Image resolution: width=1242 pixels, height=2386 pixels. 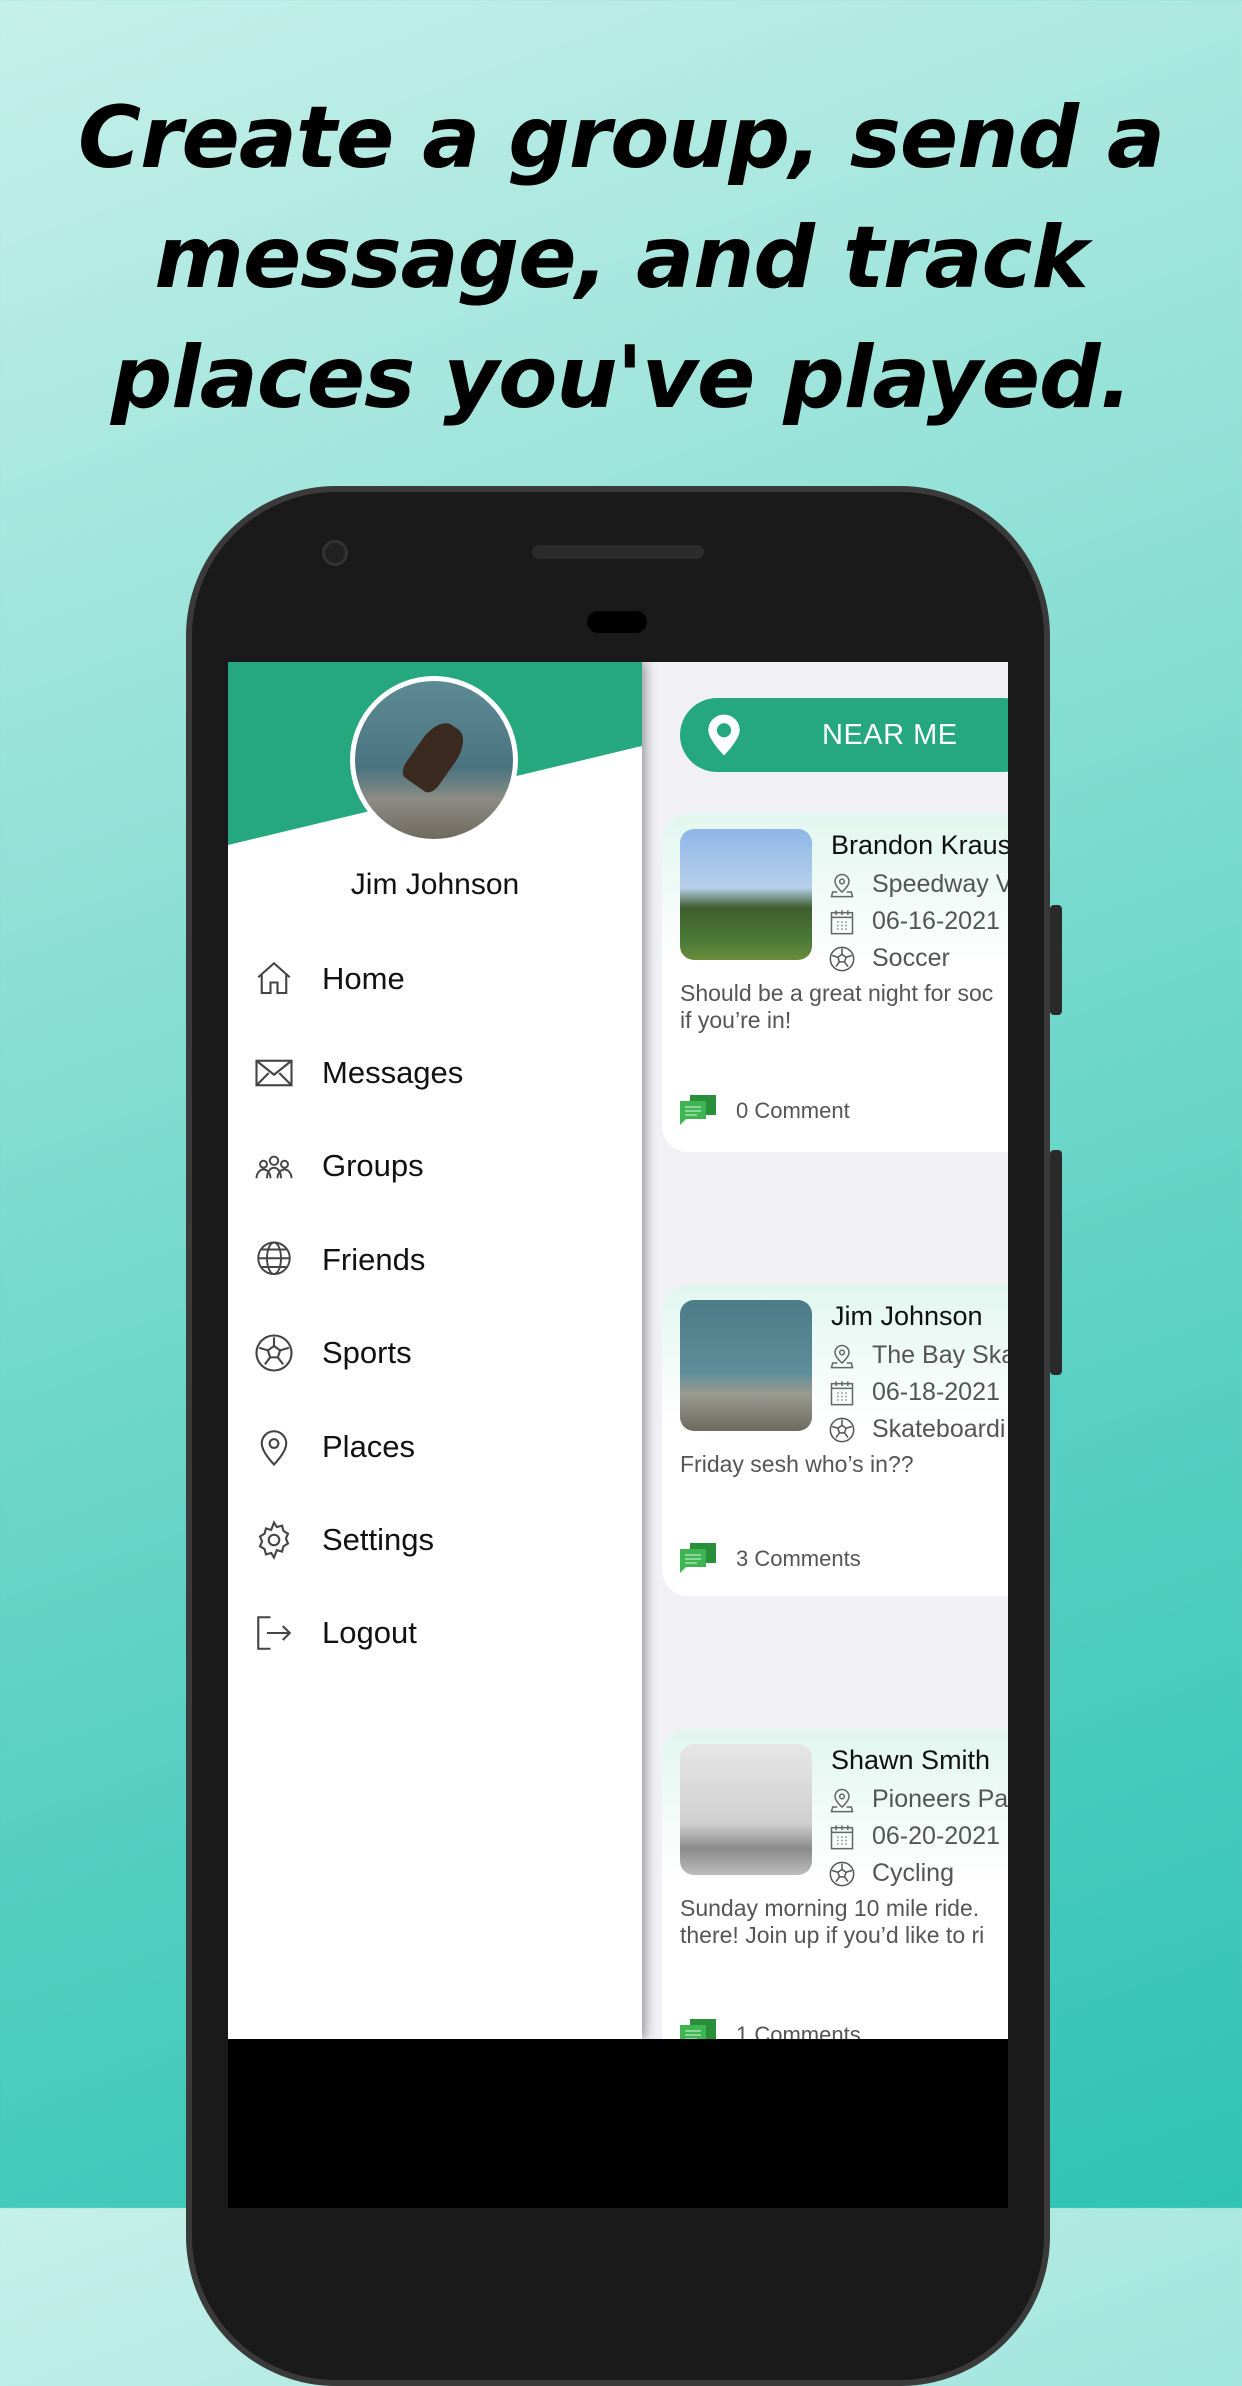 What do you see at coordinates (940, 884) in the screenshot?
I see `post-place: Speedway V` at bounding box center [940, 884].